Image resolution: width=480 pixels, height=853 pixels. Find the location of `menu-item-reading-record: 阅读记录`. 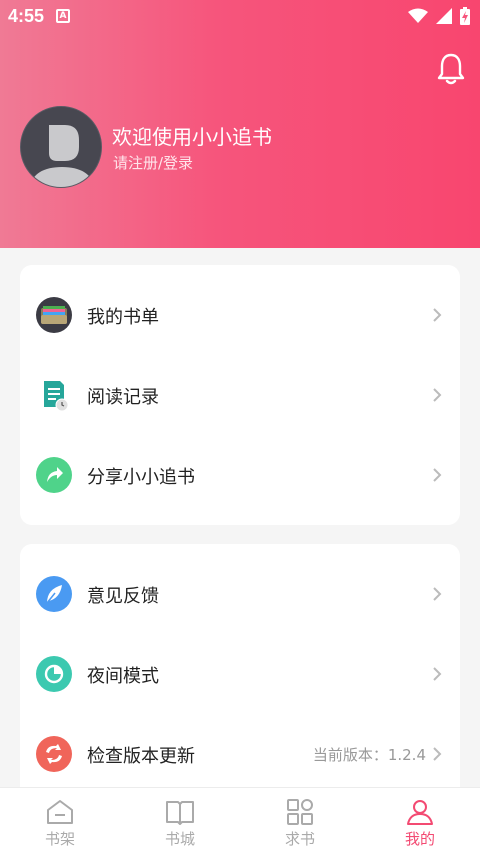

menu-item-reading-record: 阅读记录 is located at coordinates (240, 395).